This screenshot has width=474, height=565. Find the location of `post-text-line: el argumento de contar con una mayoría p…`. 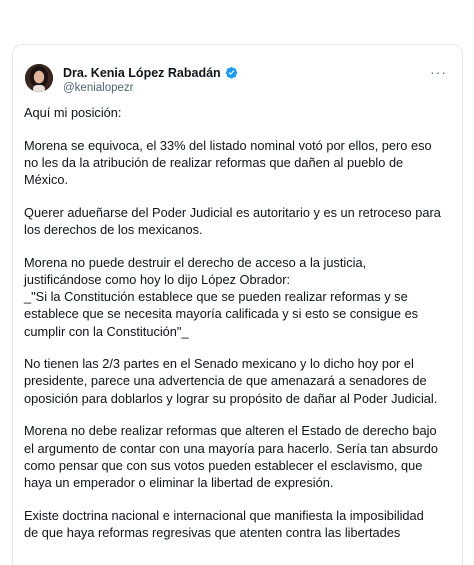

post-text-line: el argumento de contar con una mayoría p… is located at coordinates (231, 448).